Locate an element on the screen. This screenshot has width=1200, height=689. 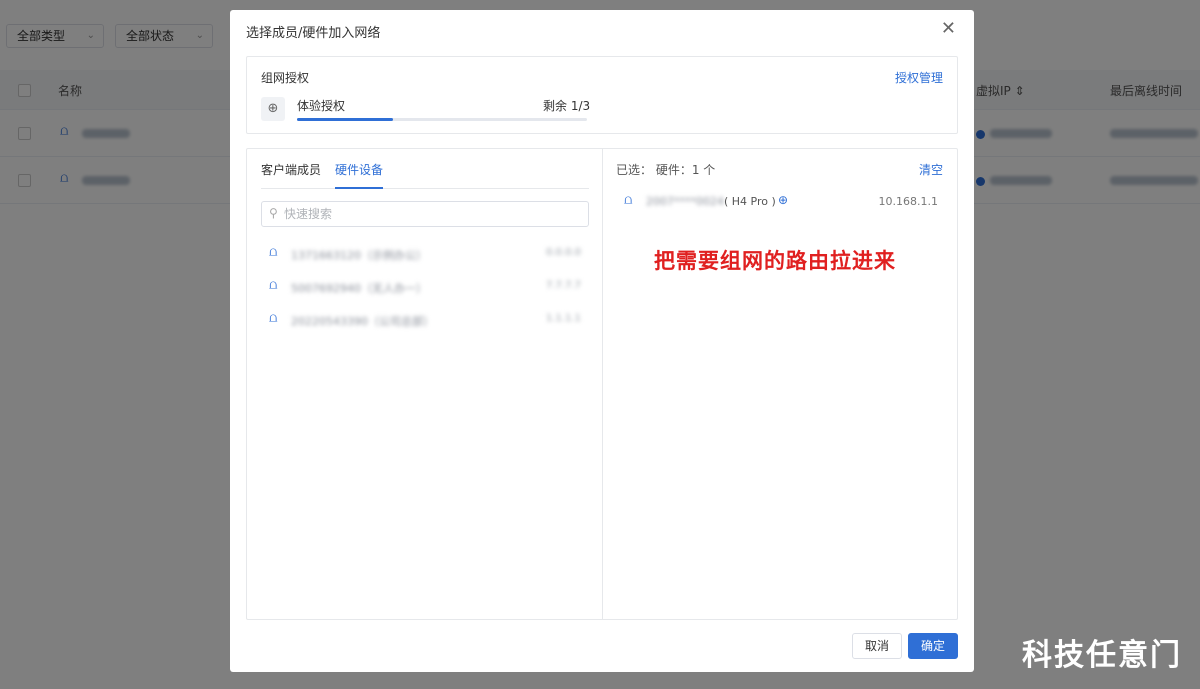
list-item: ⩍ 5007692940（无人办一） 7.7.7.7 is located at coordinates (425, 287).